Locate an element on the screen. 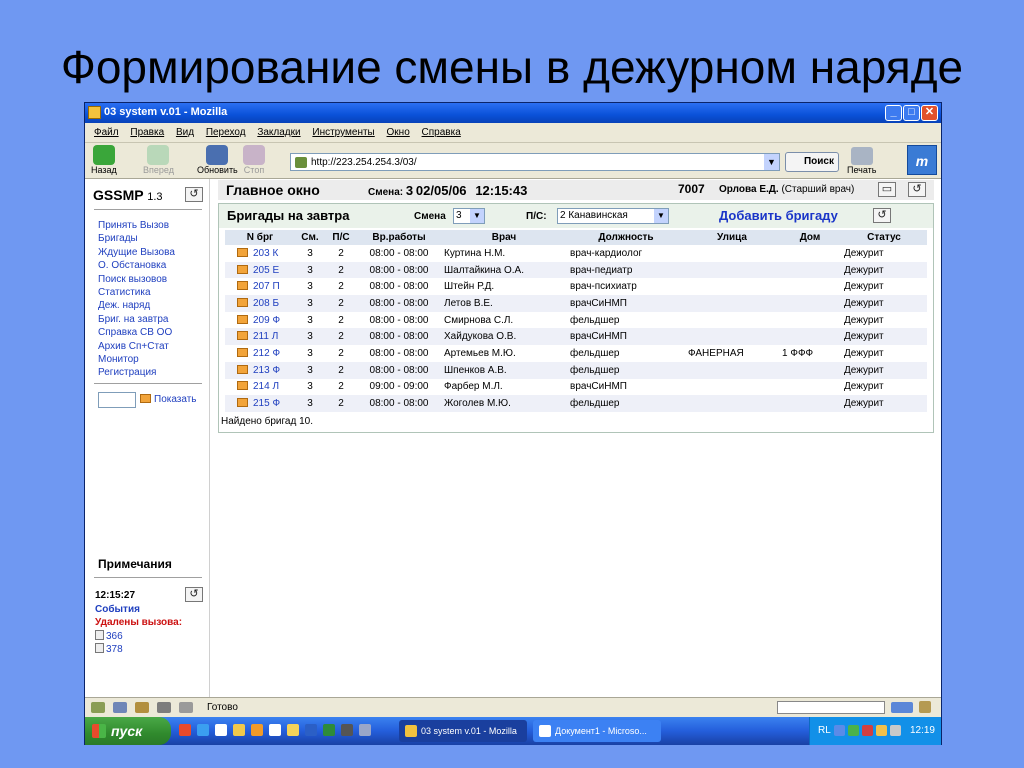  word-icon is located at coordinates (311, 730).